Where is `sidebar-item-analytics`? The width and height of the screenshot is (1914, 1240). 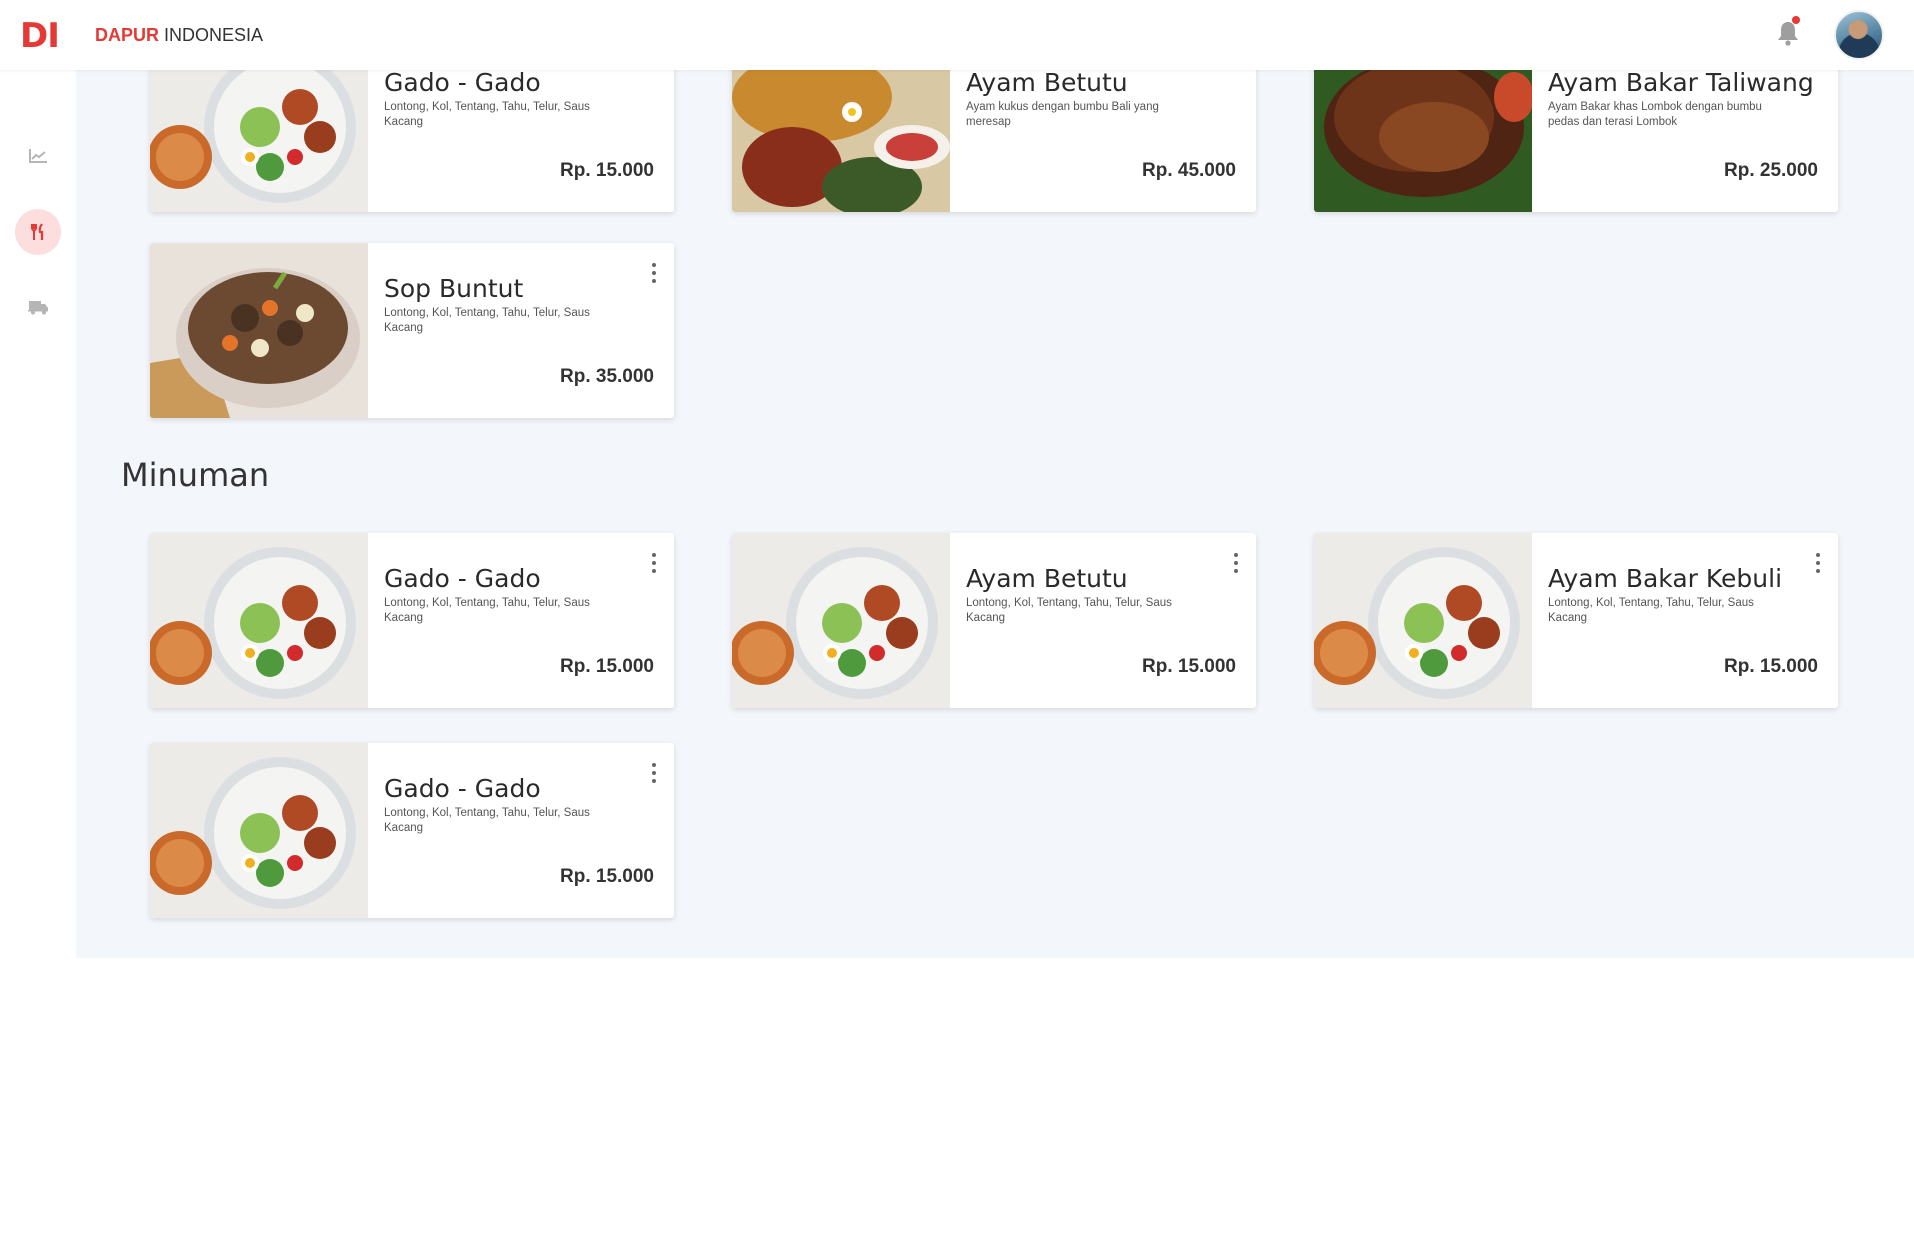 sidebar-item-analytics is located at coordinates (38, 156).